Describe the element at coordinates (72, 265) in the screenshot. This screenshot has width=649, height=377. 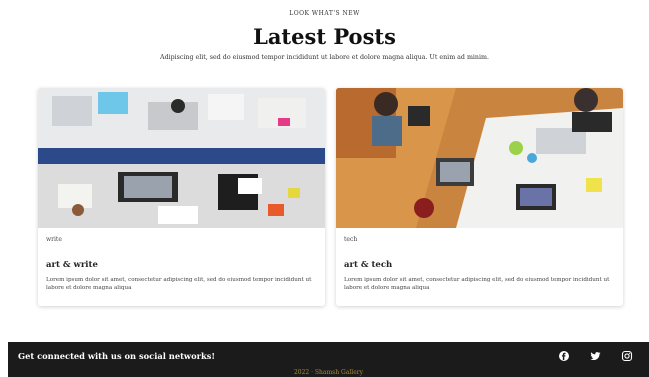
I see `post-title: art & write` at that location.